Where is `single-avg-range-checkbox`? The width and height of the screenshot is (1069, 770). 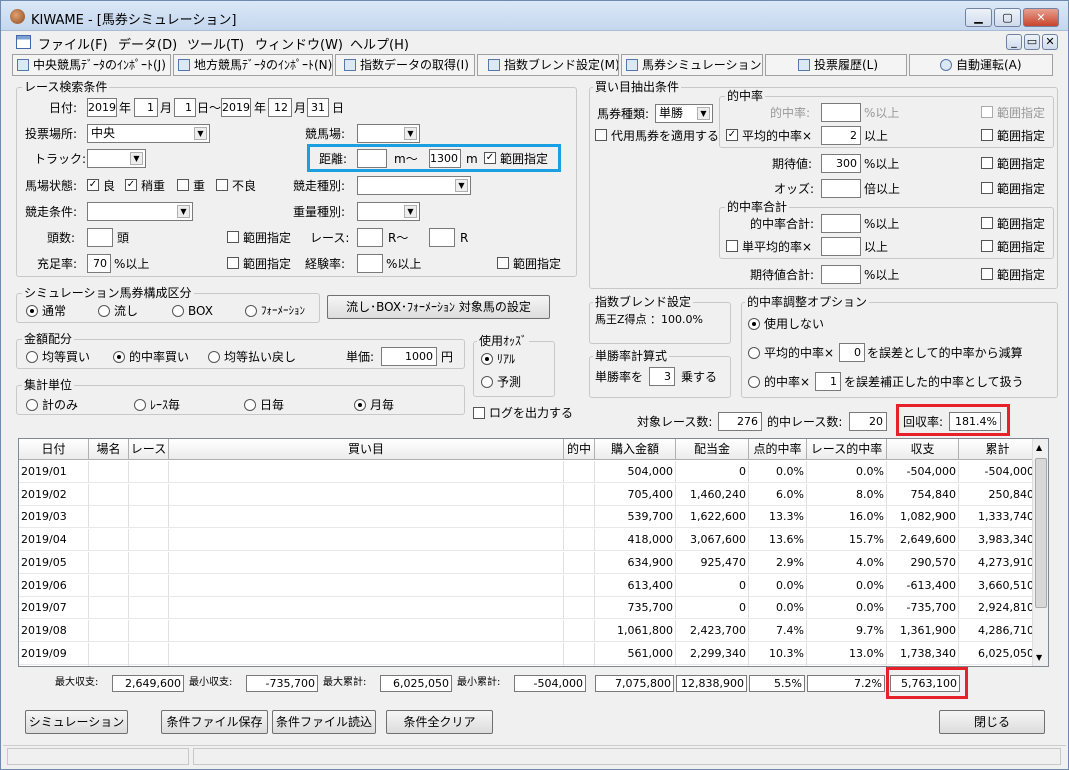
single-avg-range-checkbox is located at coordinates (987, 246).